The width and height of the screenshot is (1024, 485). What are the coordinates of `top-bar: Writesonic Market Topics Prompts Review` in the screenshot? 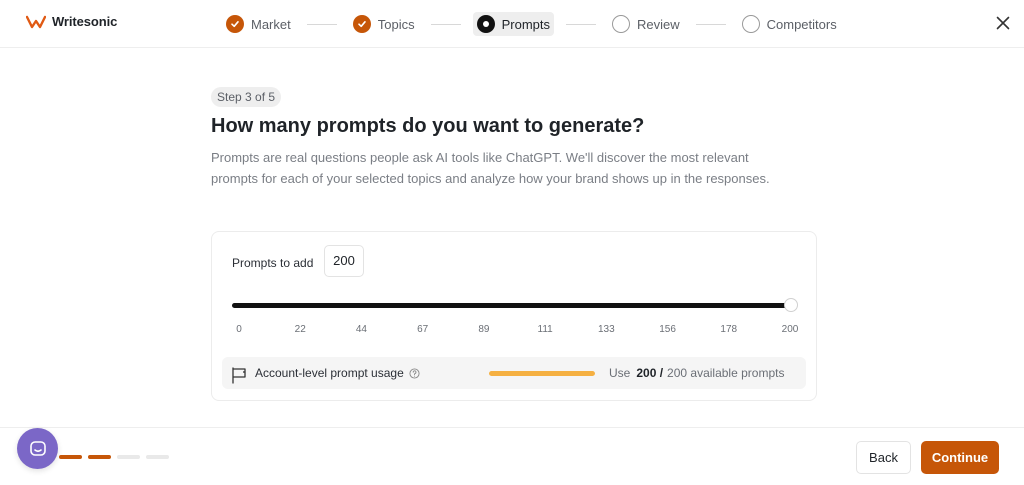 It's located at (512, 24).